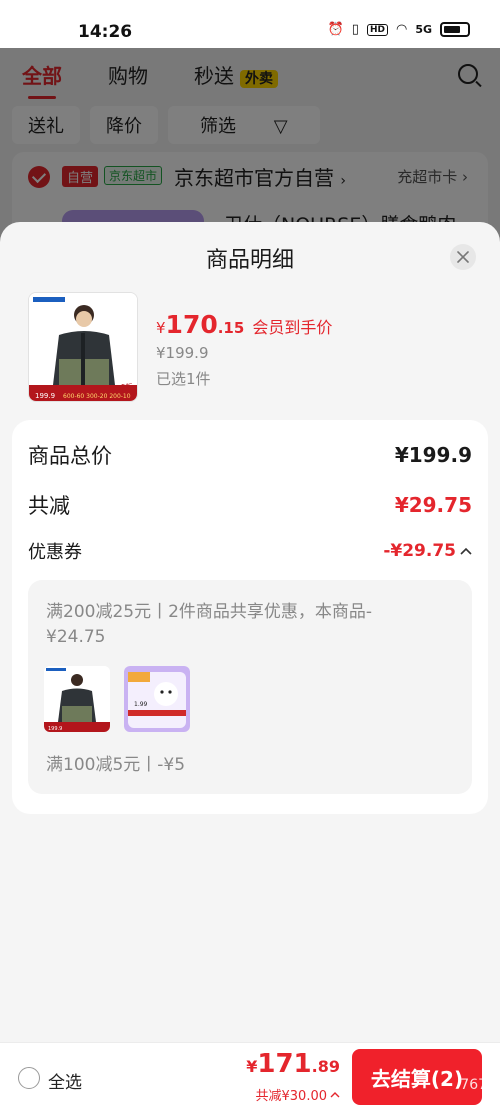  I want to click on jacket-image: 199.9 600-60 300-20 200-10 5折, so click(83, 347).